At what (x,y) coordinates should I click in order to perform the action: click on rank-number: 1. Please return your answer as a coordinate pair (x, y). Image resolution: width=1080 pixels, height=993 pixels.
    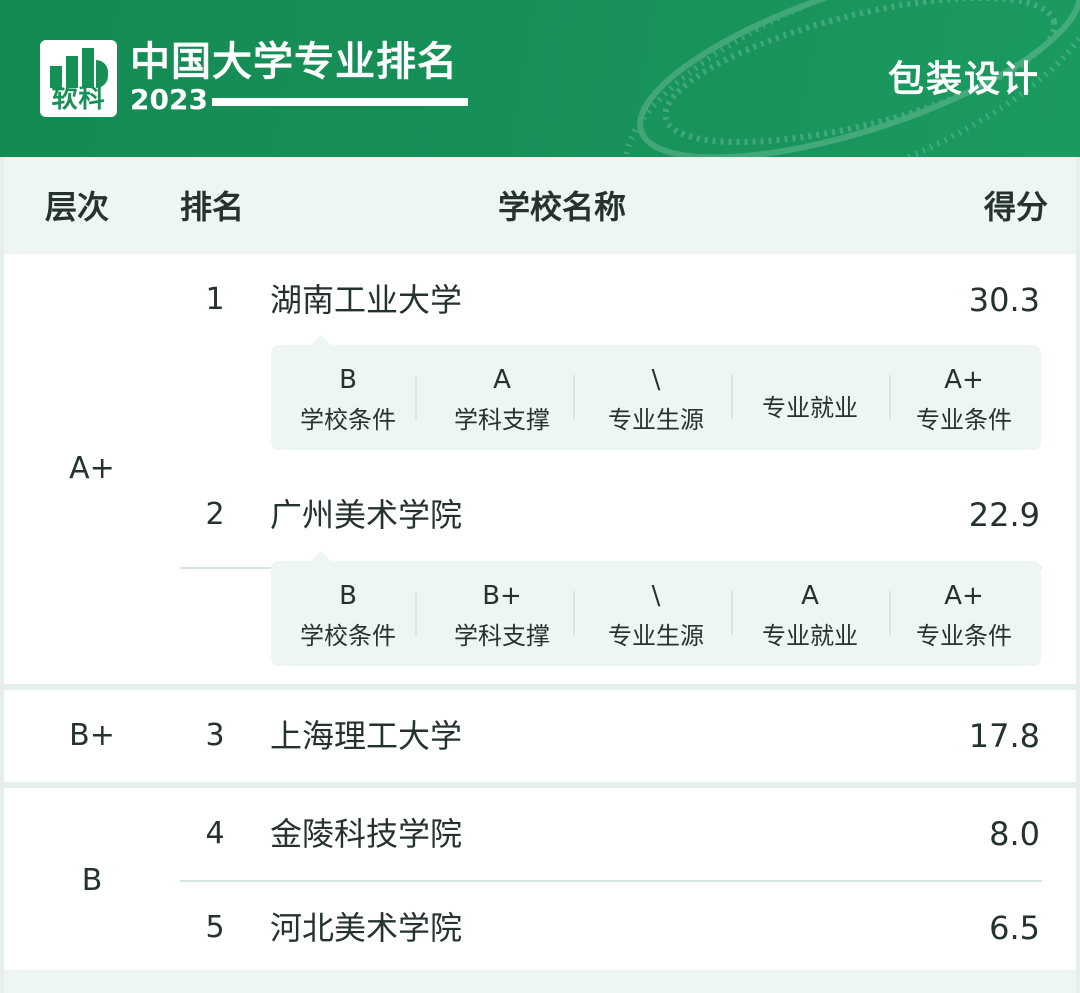
    Looking at the image, I should click on (215, 299).